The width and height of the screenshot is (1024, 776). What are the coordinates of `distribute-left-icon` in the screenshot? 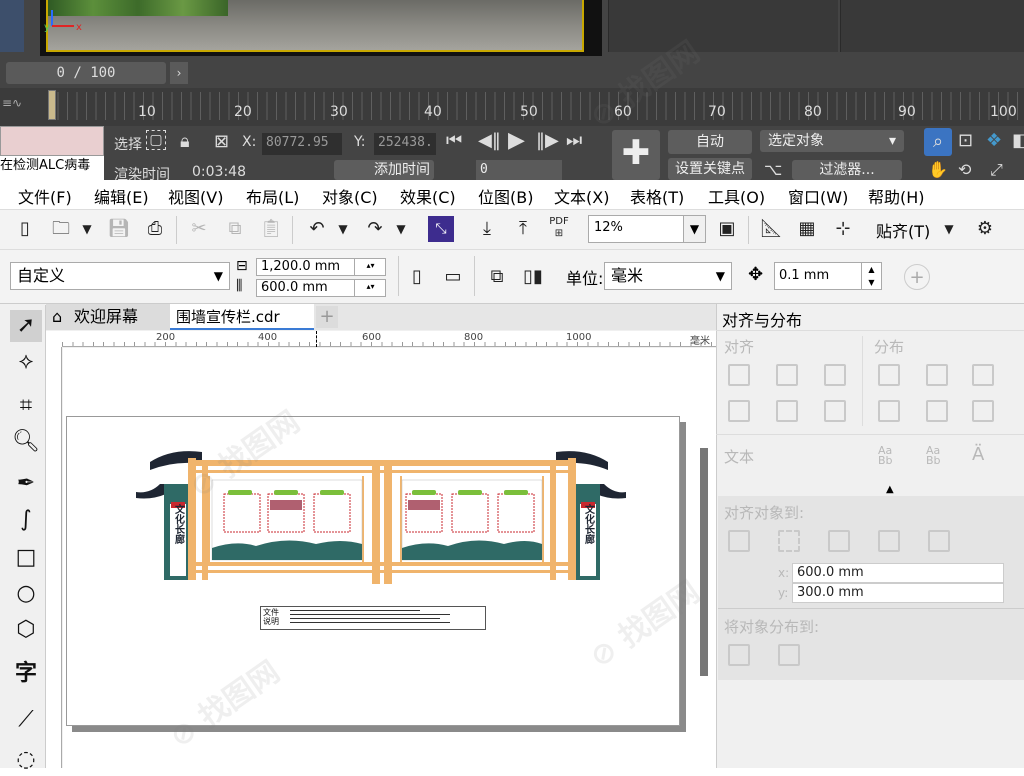 It's located at (889, 375).